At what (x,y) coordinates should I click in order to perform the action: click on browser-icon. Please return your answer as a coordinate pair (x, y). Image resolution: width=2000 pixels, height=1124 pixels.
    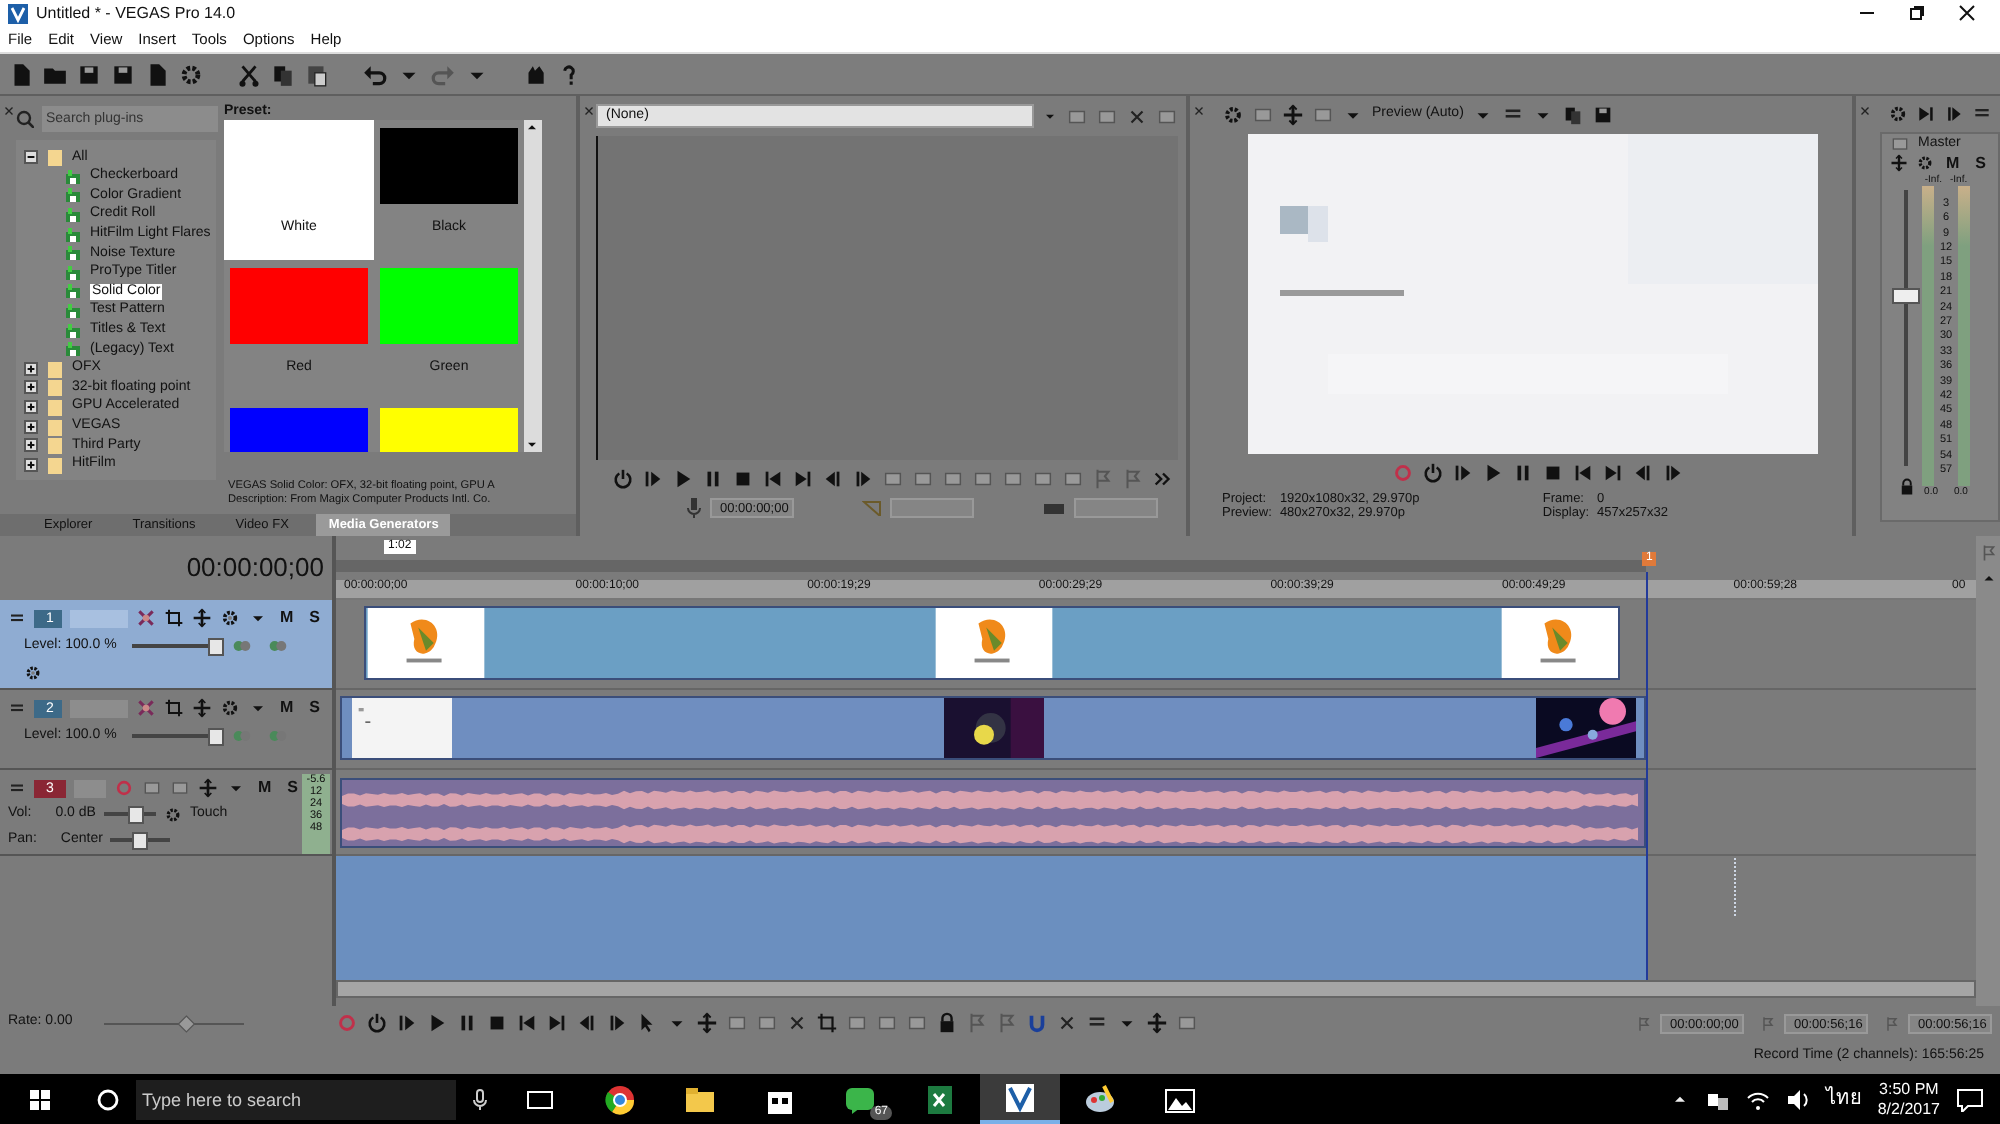
    Looking at the image, I should click on (620, 1099).